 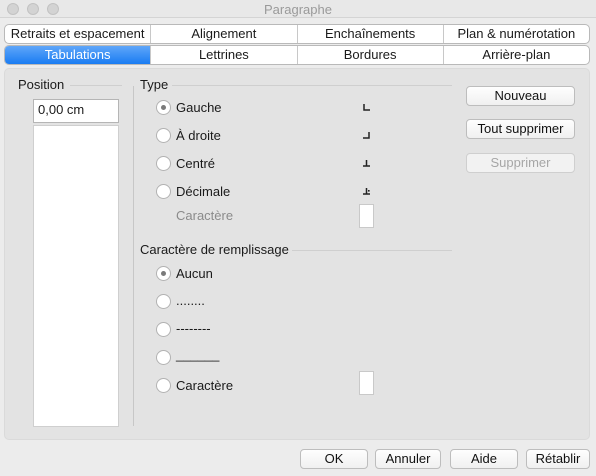 What do you see at coordinates (204, 385) in the screenshot?
I see `fill-option-caractere: Caractère` at bounding box center [204, 385].